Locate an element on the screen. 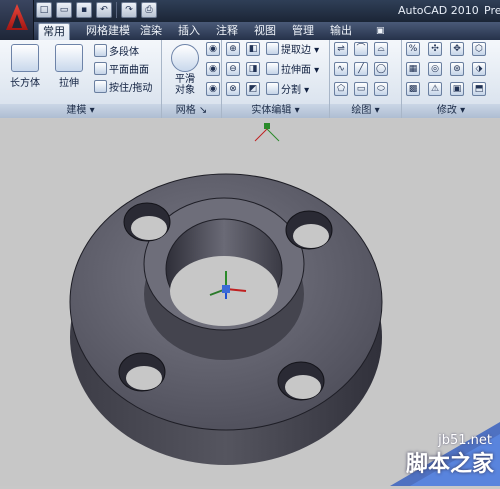  erase-icon: ▣ is located at coordinates (457, 89).